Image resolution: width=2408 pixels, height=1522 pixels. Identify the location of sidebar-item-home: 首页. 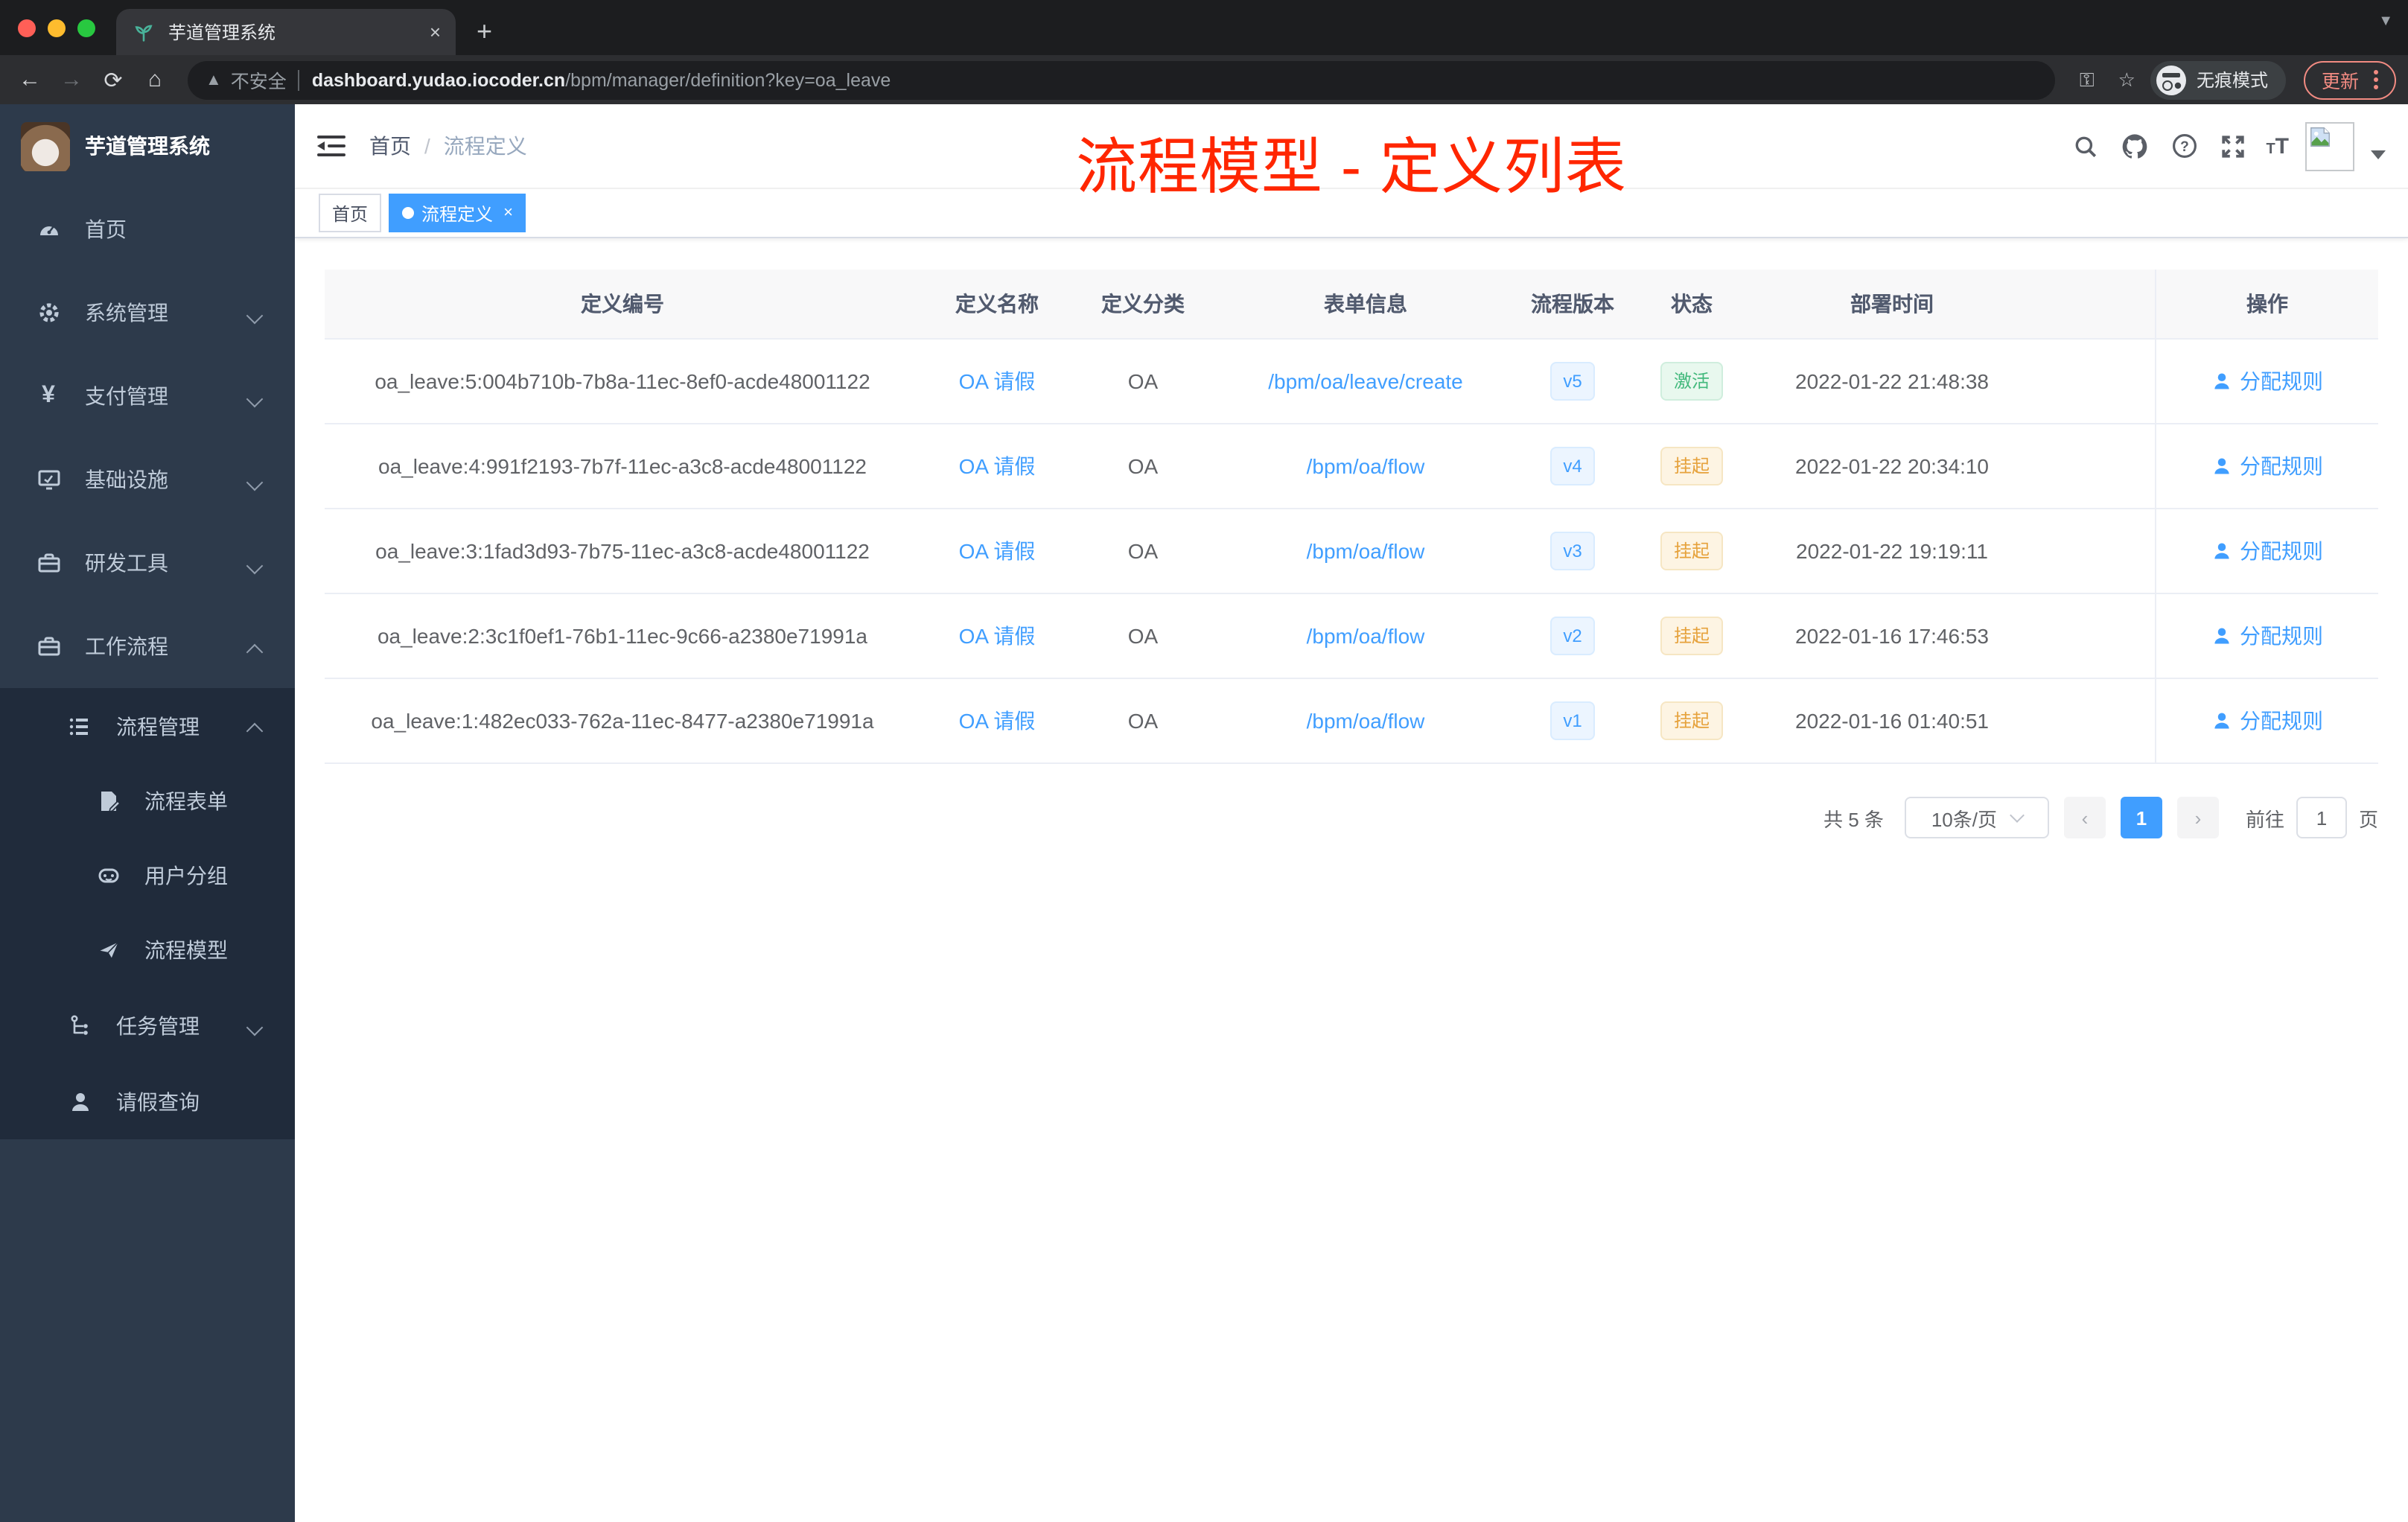
(147, 229).